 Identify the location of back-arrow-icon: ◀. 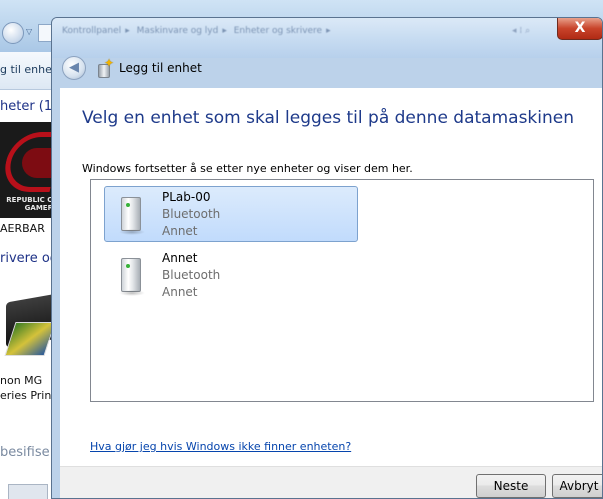
(74, 67).